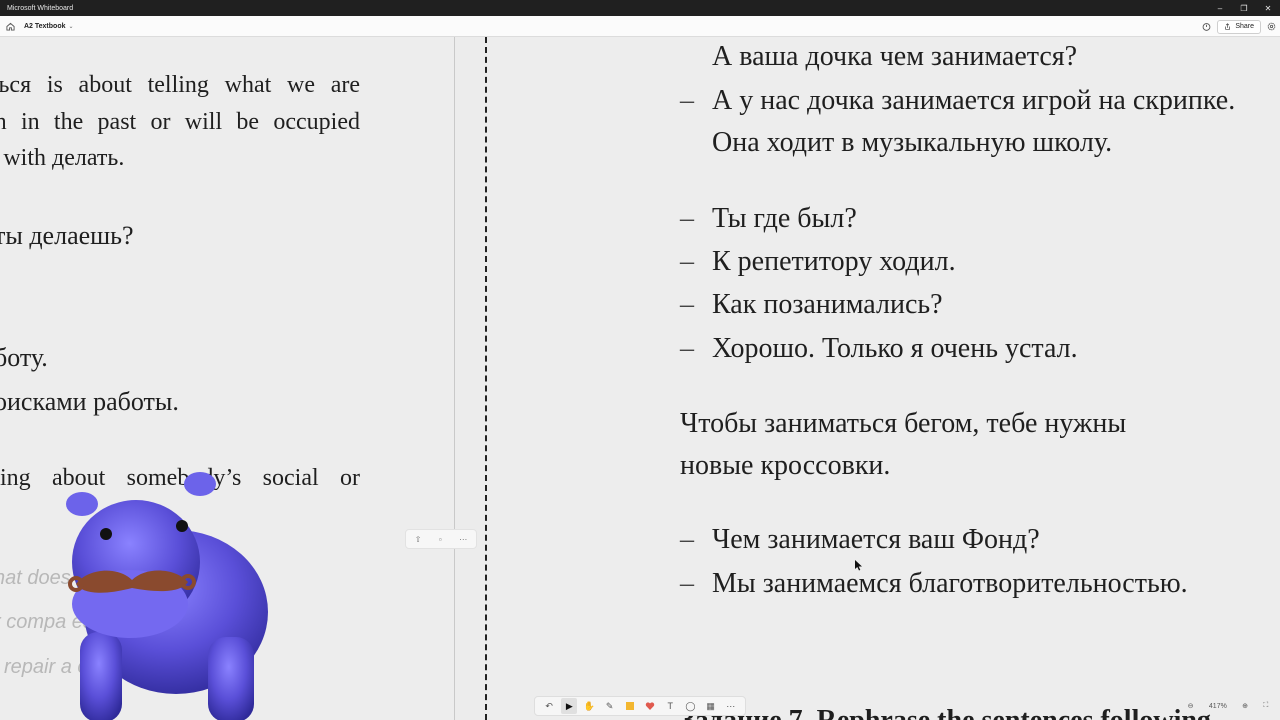 This screenshot has height=720, width=1280. What do you see at coordinates (1265, 706) in the screenshot?
I see `fit-to-screen-icon: ⛶` at bounding box center [1265, 706].